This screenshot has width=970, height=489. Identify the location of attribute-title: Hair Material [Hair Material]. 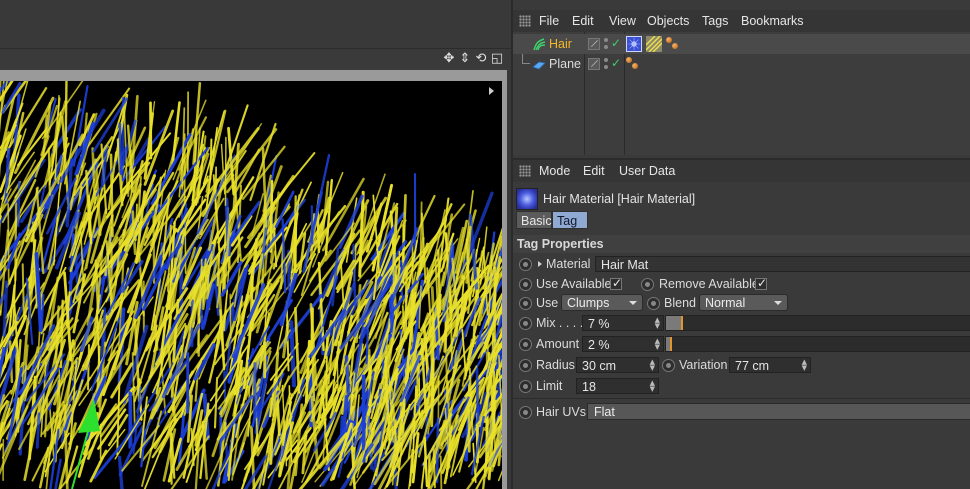
(619, 199).